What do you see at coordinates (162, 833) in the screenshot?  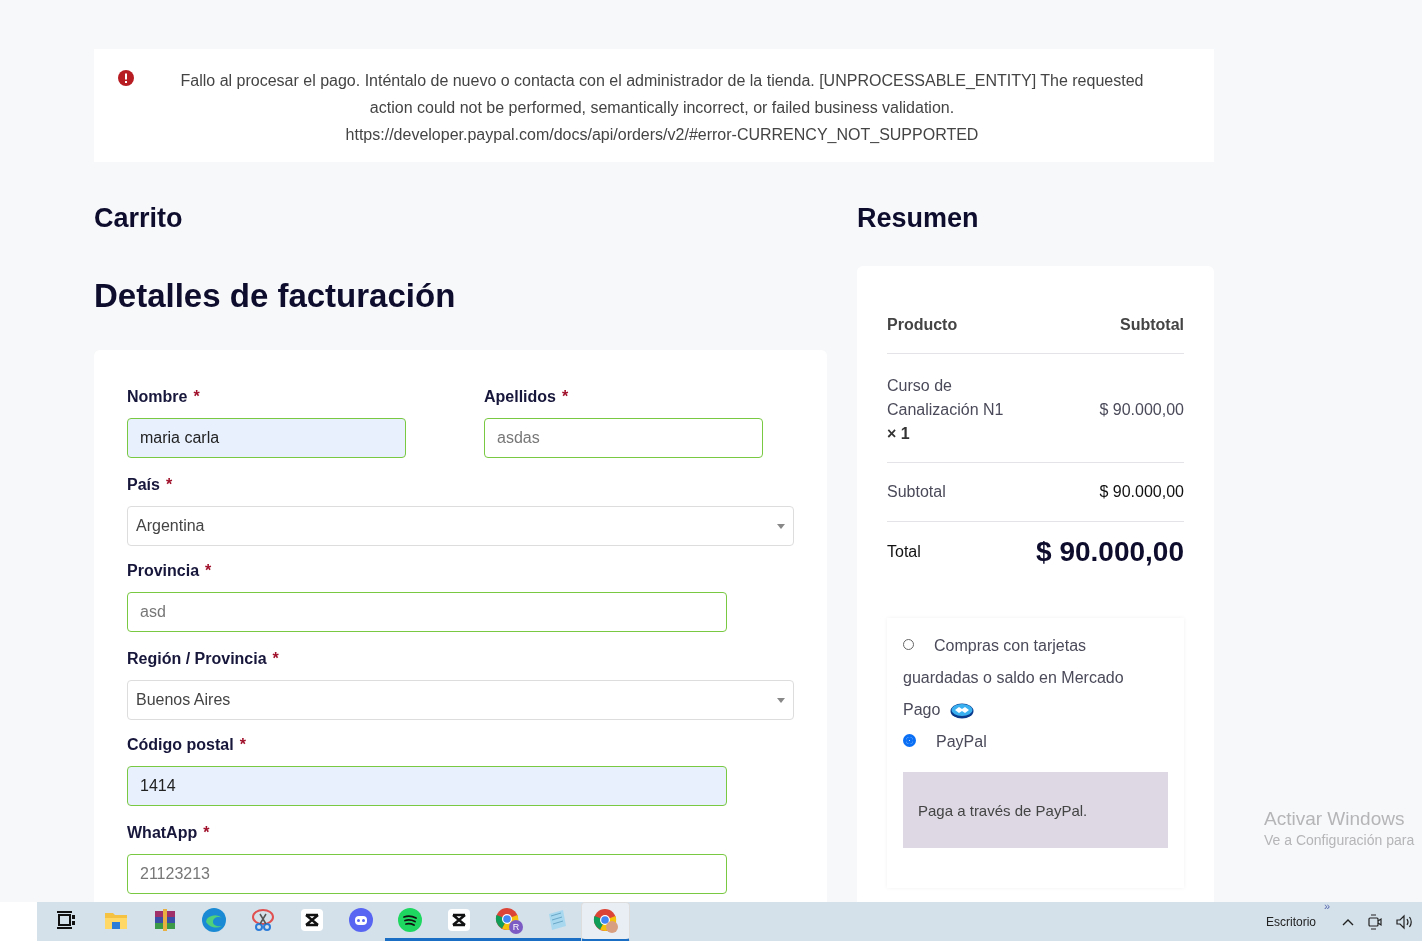 I see `field-label: WhatApp` at bounding box center [162, 833].